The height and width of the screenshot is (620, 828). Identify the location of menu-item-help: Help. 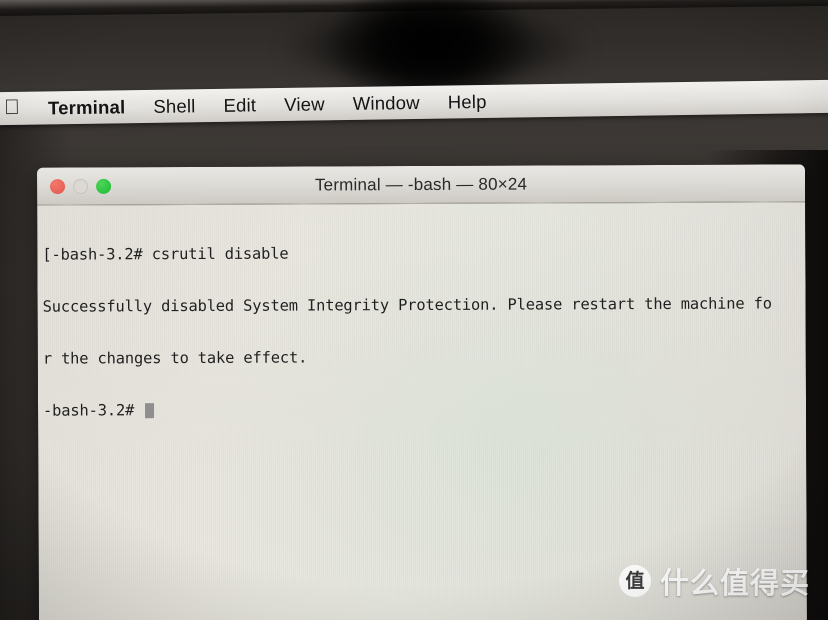
(467, 101).